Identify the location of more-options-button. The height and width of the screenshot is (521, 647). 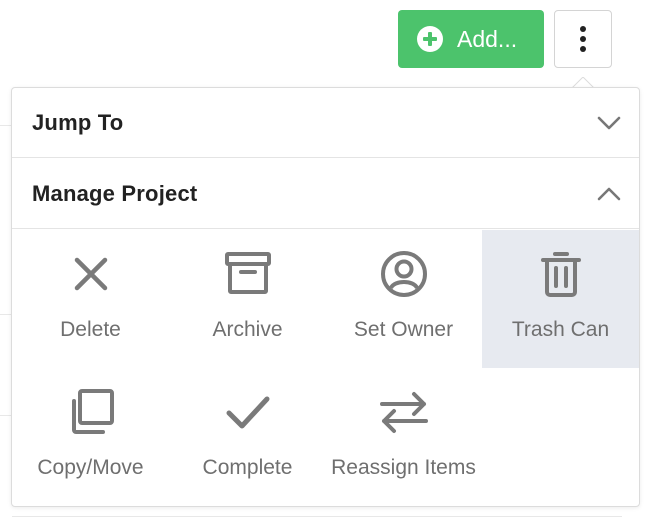
(583, 39).